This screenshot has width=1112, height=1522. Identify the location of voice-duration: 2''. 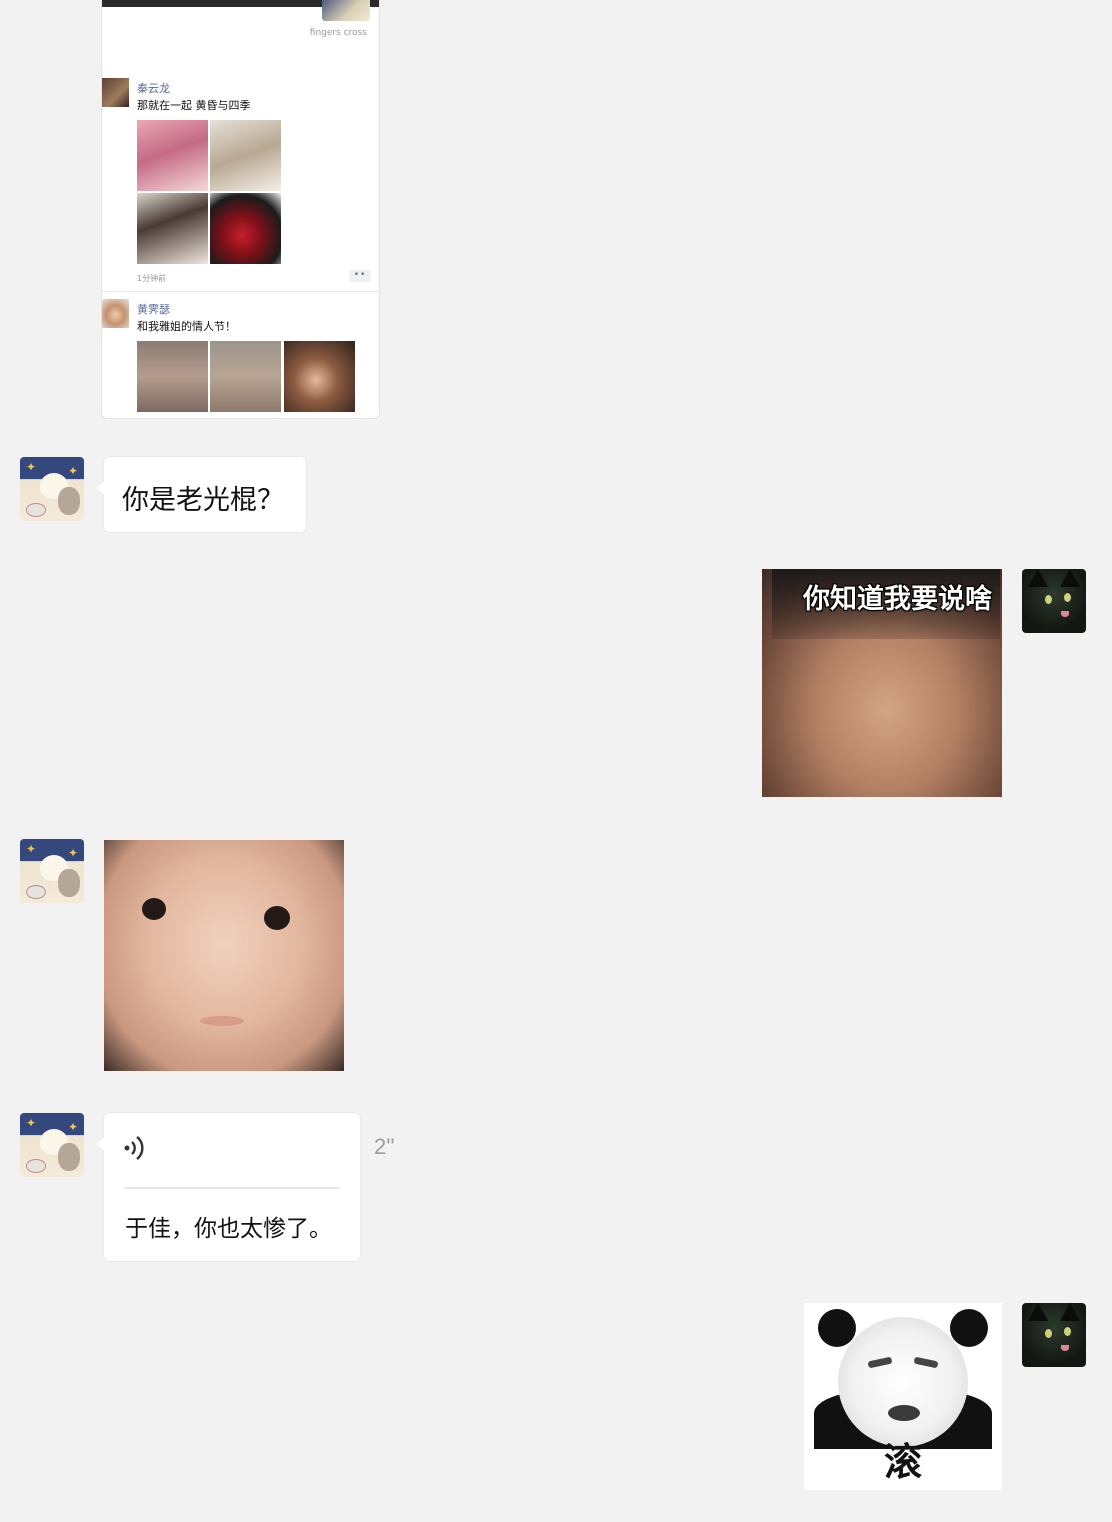
(384, 1146).